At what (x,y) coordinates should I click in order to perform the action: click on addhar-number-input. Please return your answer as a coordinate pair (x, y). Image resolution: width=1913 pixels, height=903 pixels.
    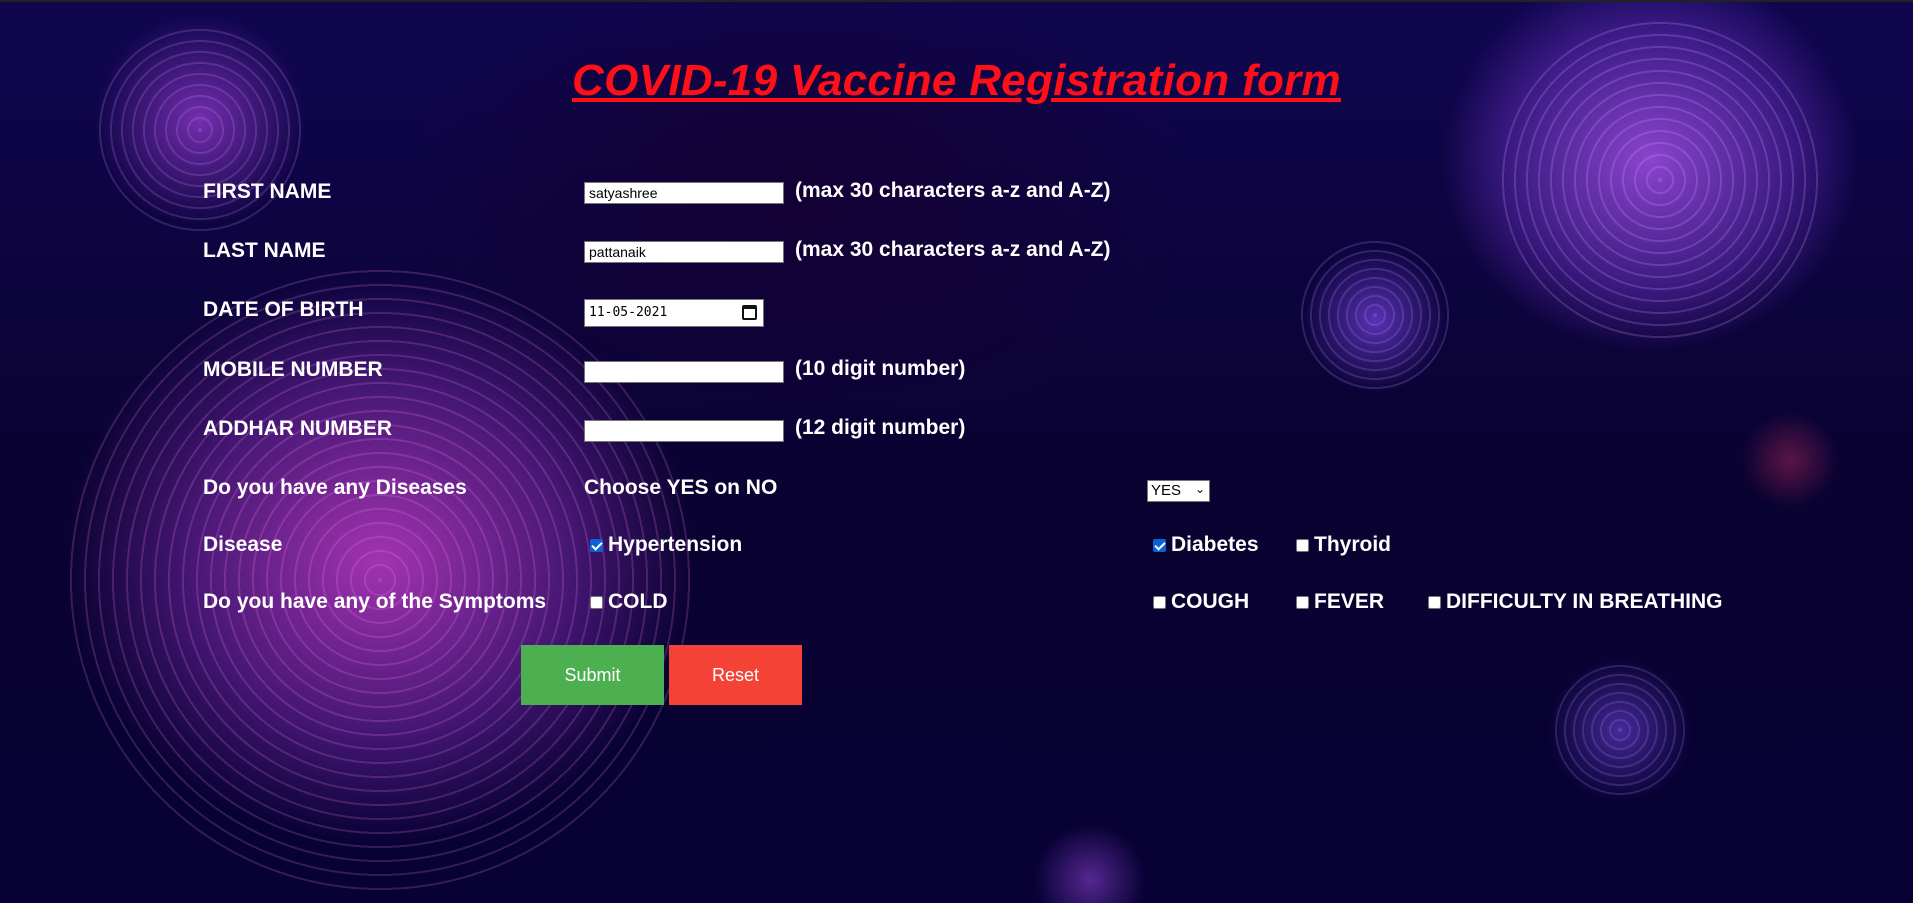
    Looking at the image, I should click on (684, 431).